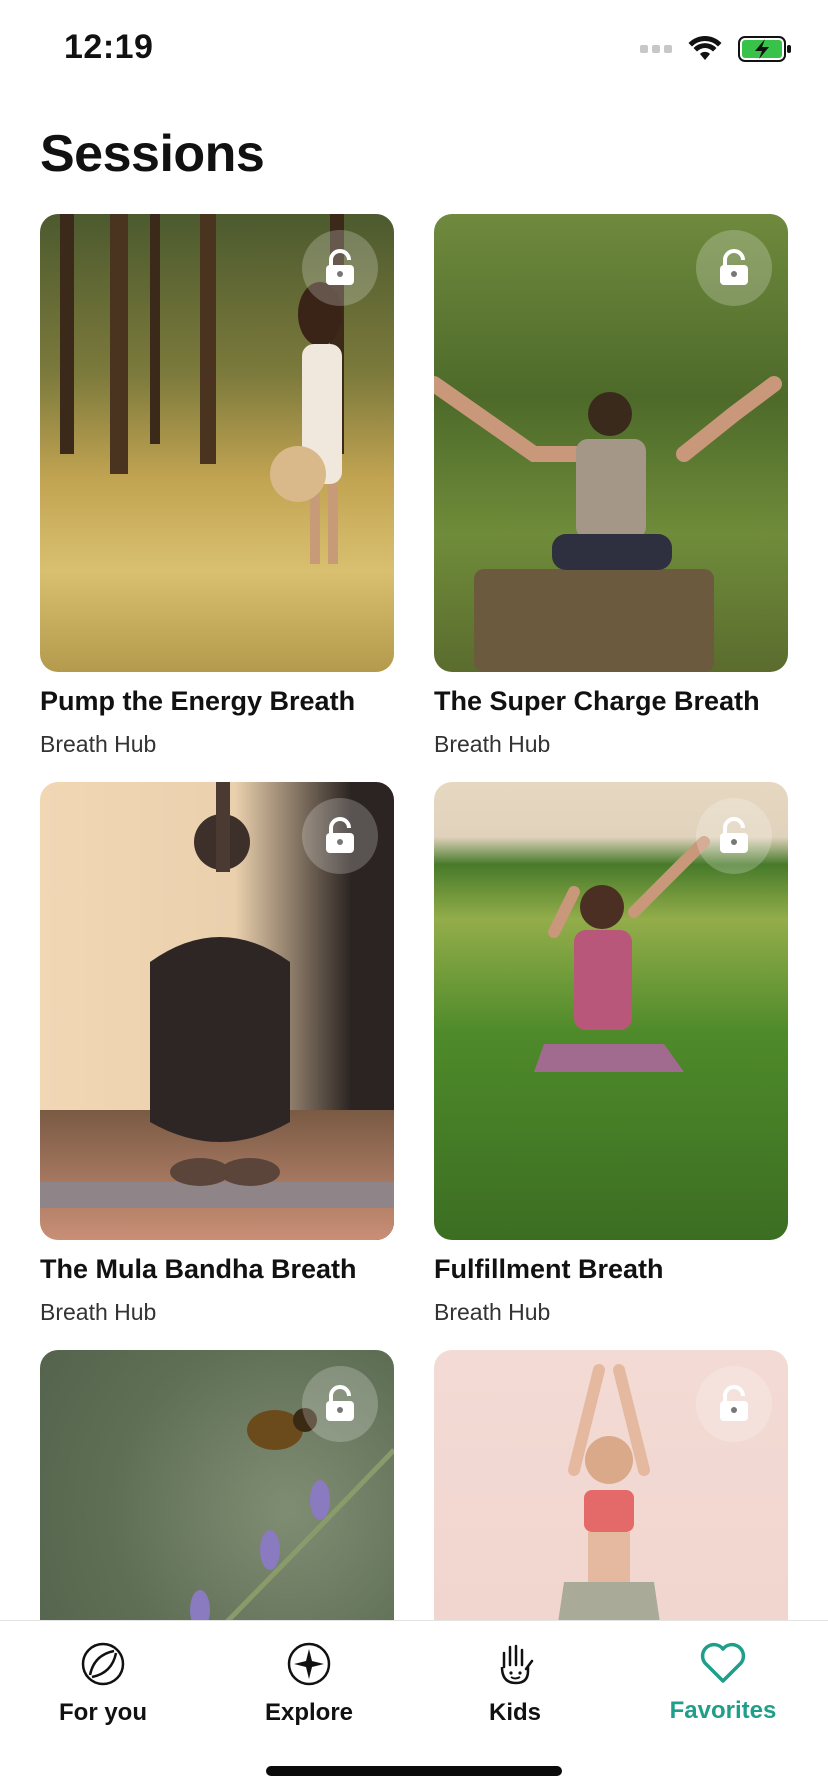 The width and height of the screenshot is (828, 1792). Describe the element at coordinates (517, 1664) in the screenshot. I see `kids-hand-icon` at that location.